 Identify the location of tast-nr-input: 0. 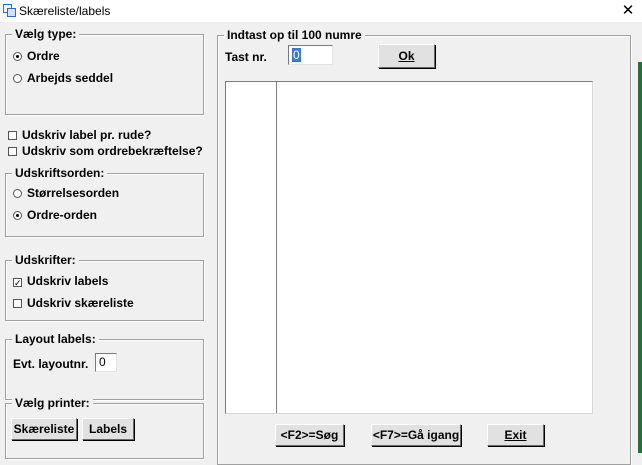
(310, 55).